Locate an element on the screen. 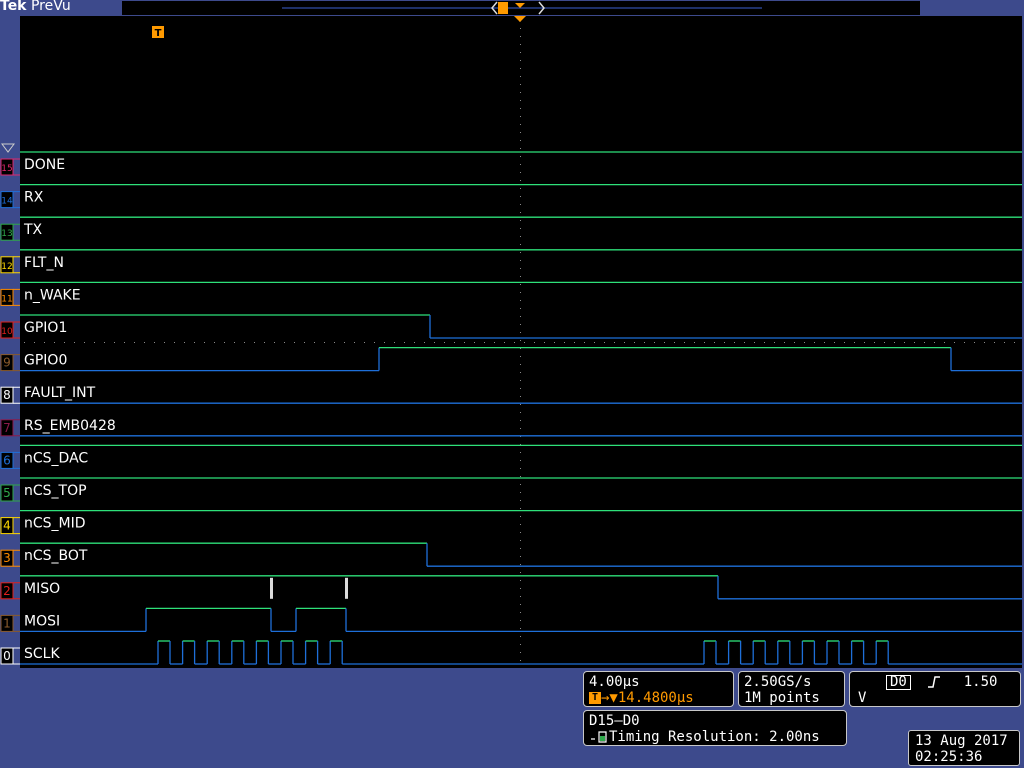 The height and width of the screenshot is (768, 1024). channel-marker-13: 13 is located at coordinates (10, 232).